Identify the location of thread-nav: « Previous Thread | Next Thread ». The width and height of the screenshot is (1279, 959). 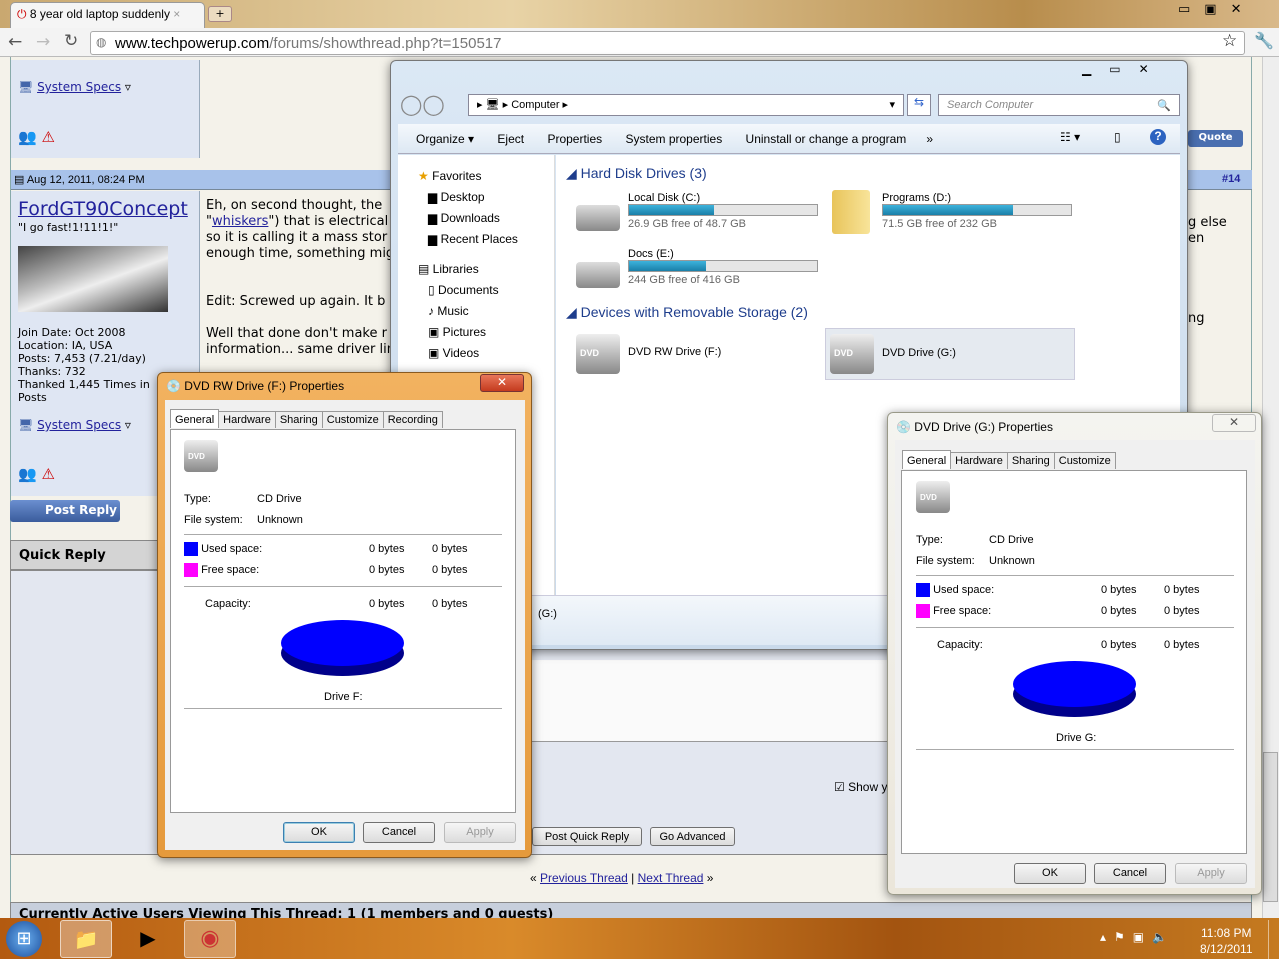
(622, 878).